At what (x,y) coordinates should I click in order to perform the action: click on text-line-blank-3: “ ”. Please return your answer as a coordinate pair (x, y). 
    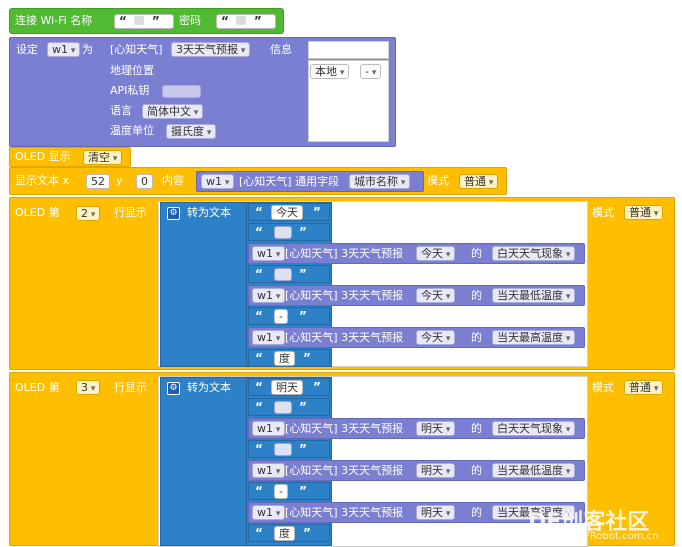
    Looking at the image, I should click on (289, 407).